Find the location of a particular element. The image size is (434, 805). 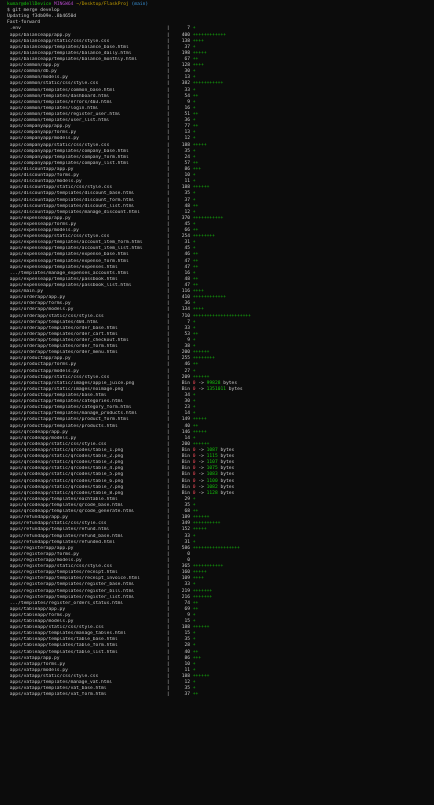

file-path: apps/vatapp/templates/vat_form.html is located at coordinates (57, 695).